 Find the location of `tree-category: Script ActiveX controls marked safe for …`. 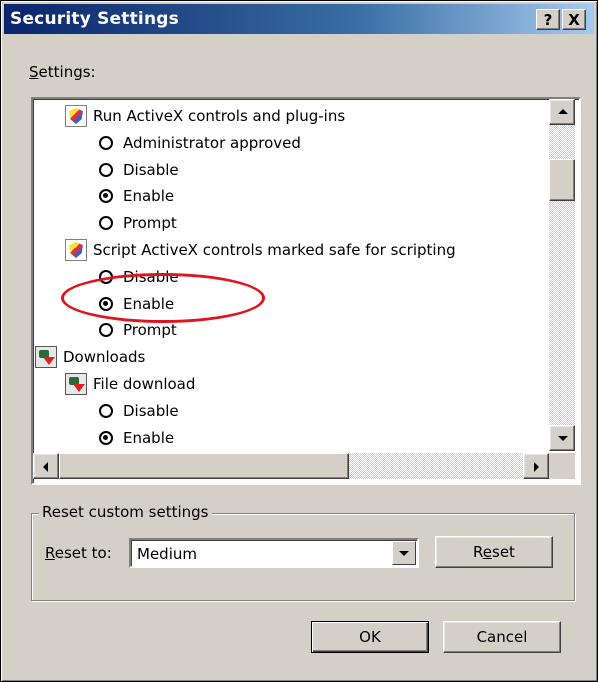

tree-category: Script ActiveX controls marked safe for … is located at coordinates (260, 250).